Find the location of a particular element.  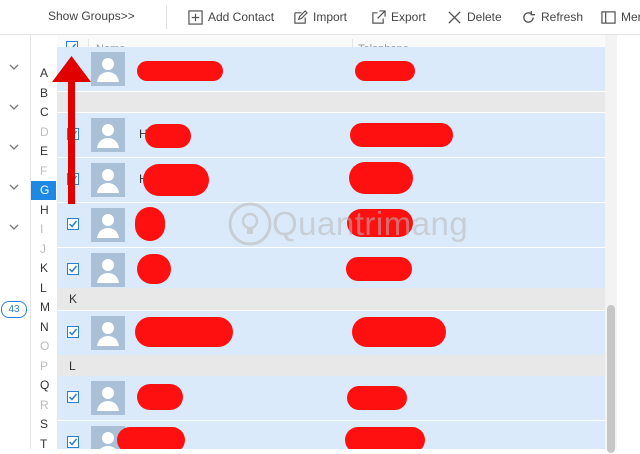

group-letter: L is located at coordinates (72, 366).